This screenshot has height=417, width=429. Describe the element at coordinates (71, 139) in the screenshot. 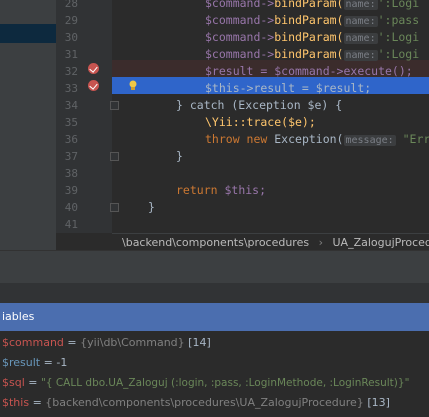

I see `line-number: 36` at that location.